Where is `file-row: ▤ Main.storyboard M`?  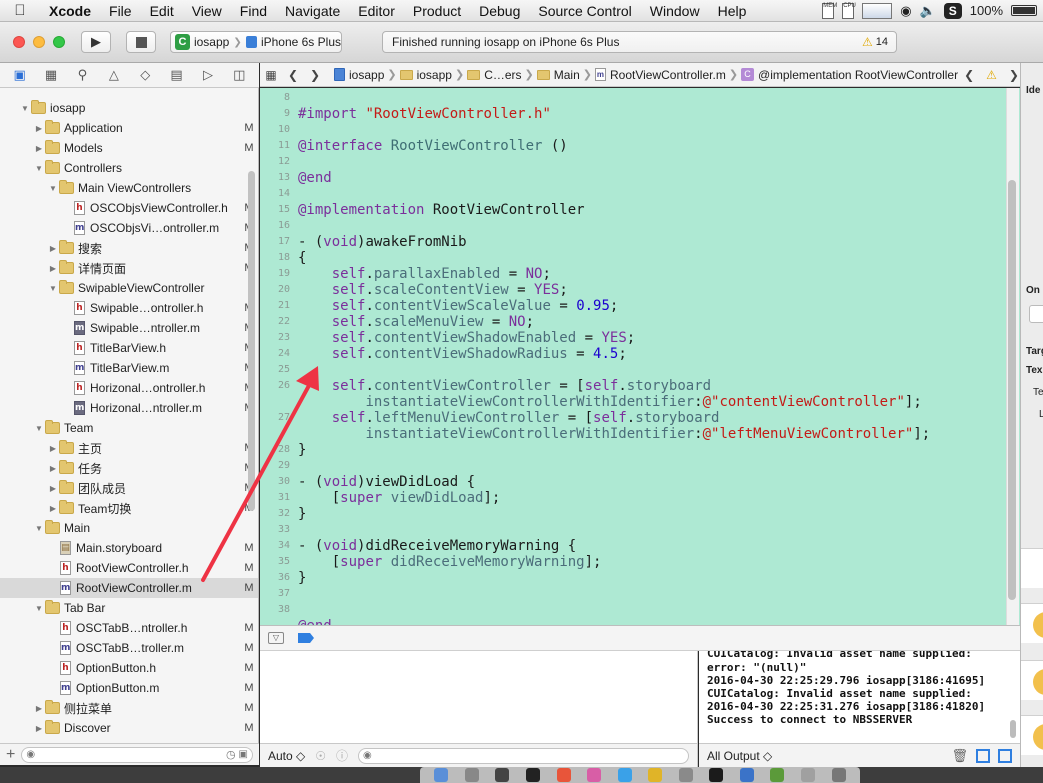
file-row: ▤ Main.storyboard M is located at coordinates (129, 548).